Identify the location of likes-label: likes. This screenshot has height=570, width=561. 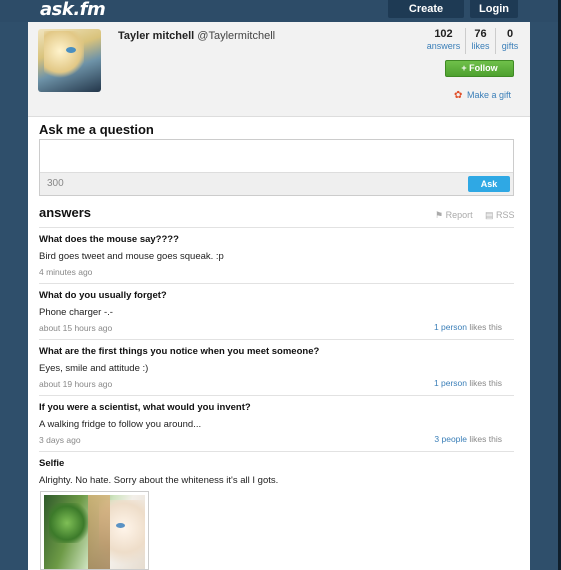
(480, 46).